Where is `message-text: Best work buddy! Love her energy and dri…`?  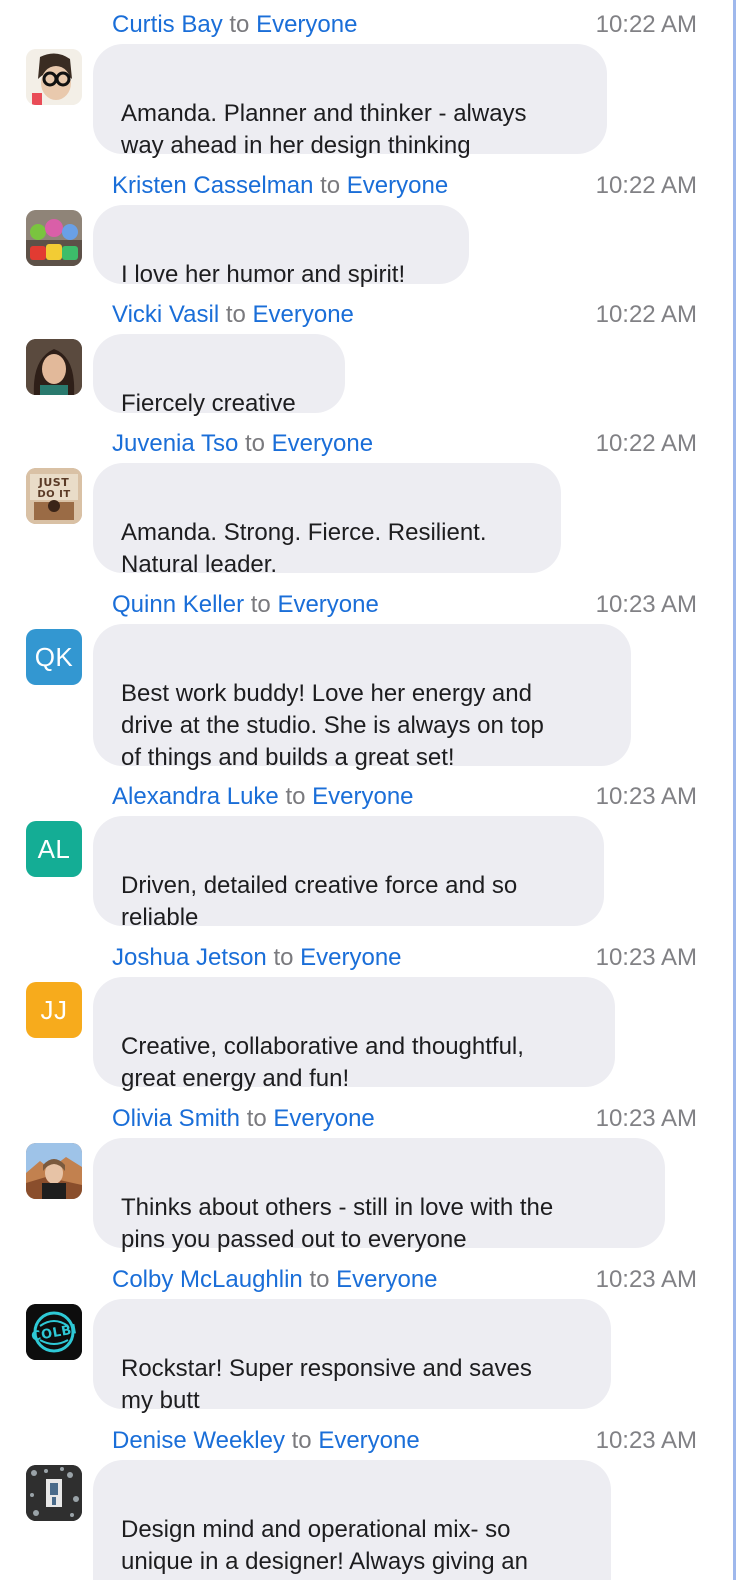
message-text: Best work buddy! Love her energy and dri… is located at coordinates (332, 725).